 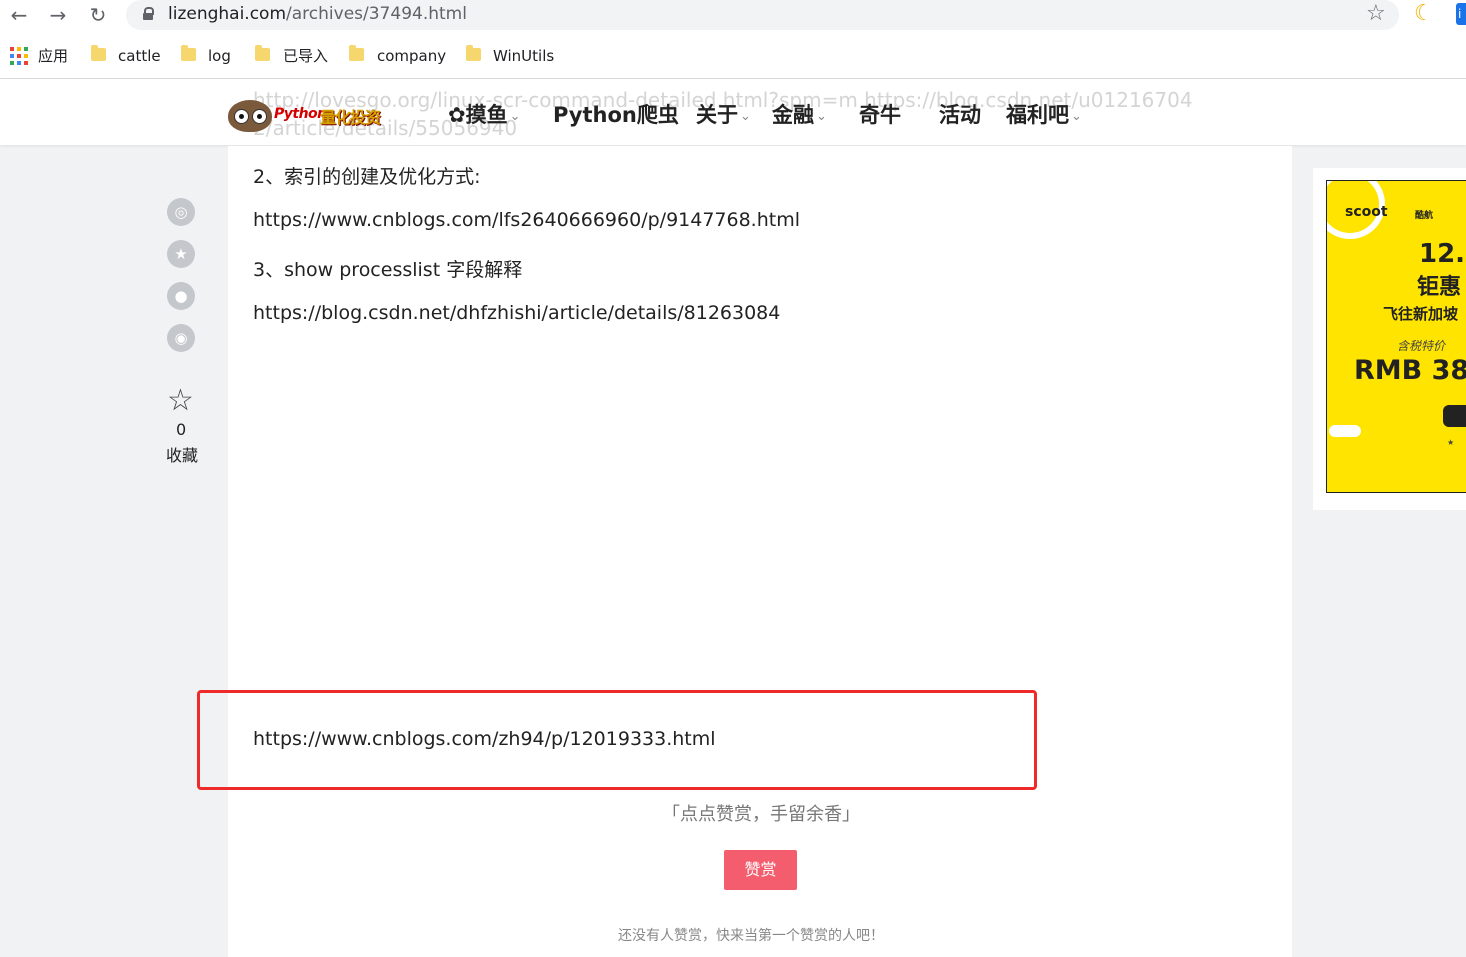 What do you see at coordinates (799, 114) in the screenshot?
I see `nav-item-finance: 金融 ⌄` at bounding box center [799, 114].